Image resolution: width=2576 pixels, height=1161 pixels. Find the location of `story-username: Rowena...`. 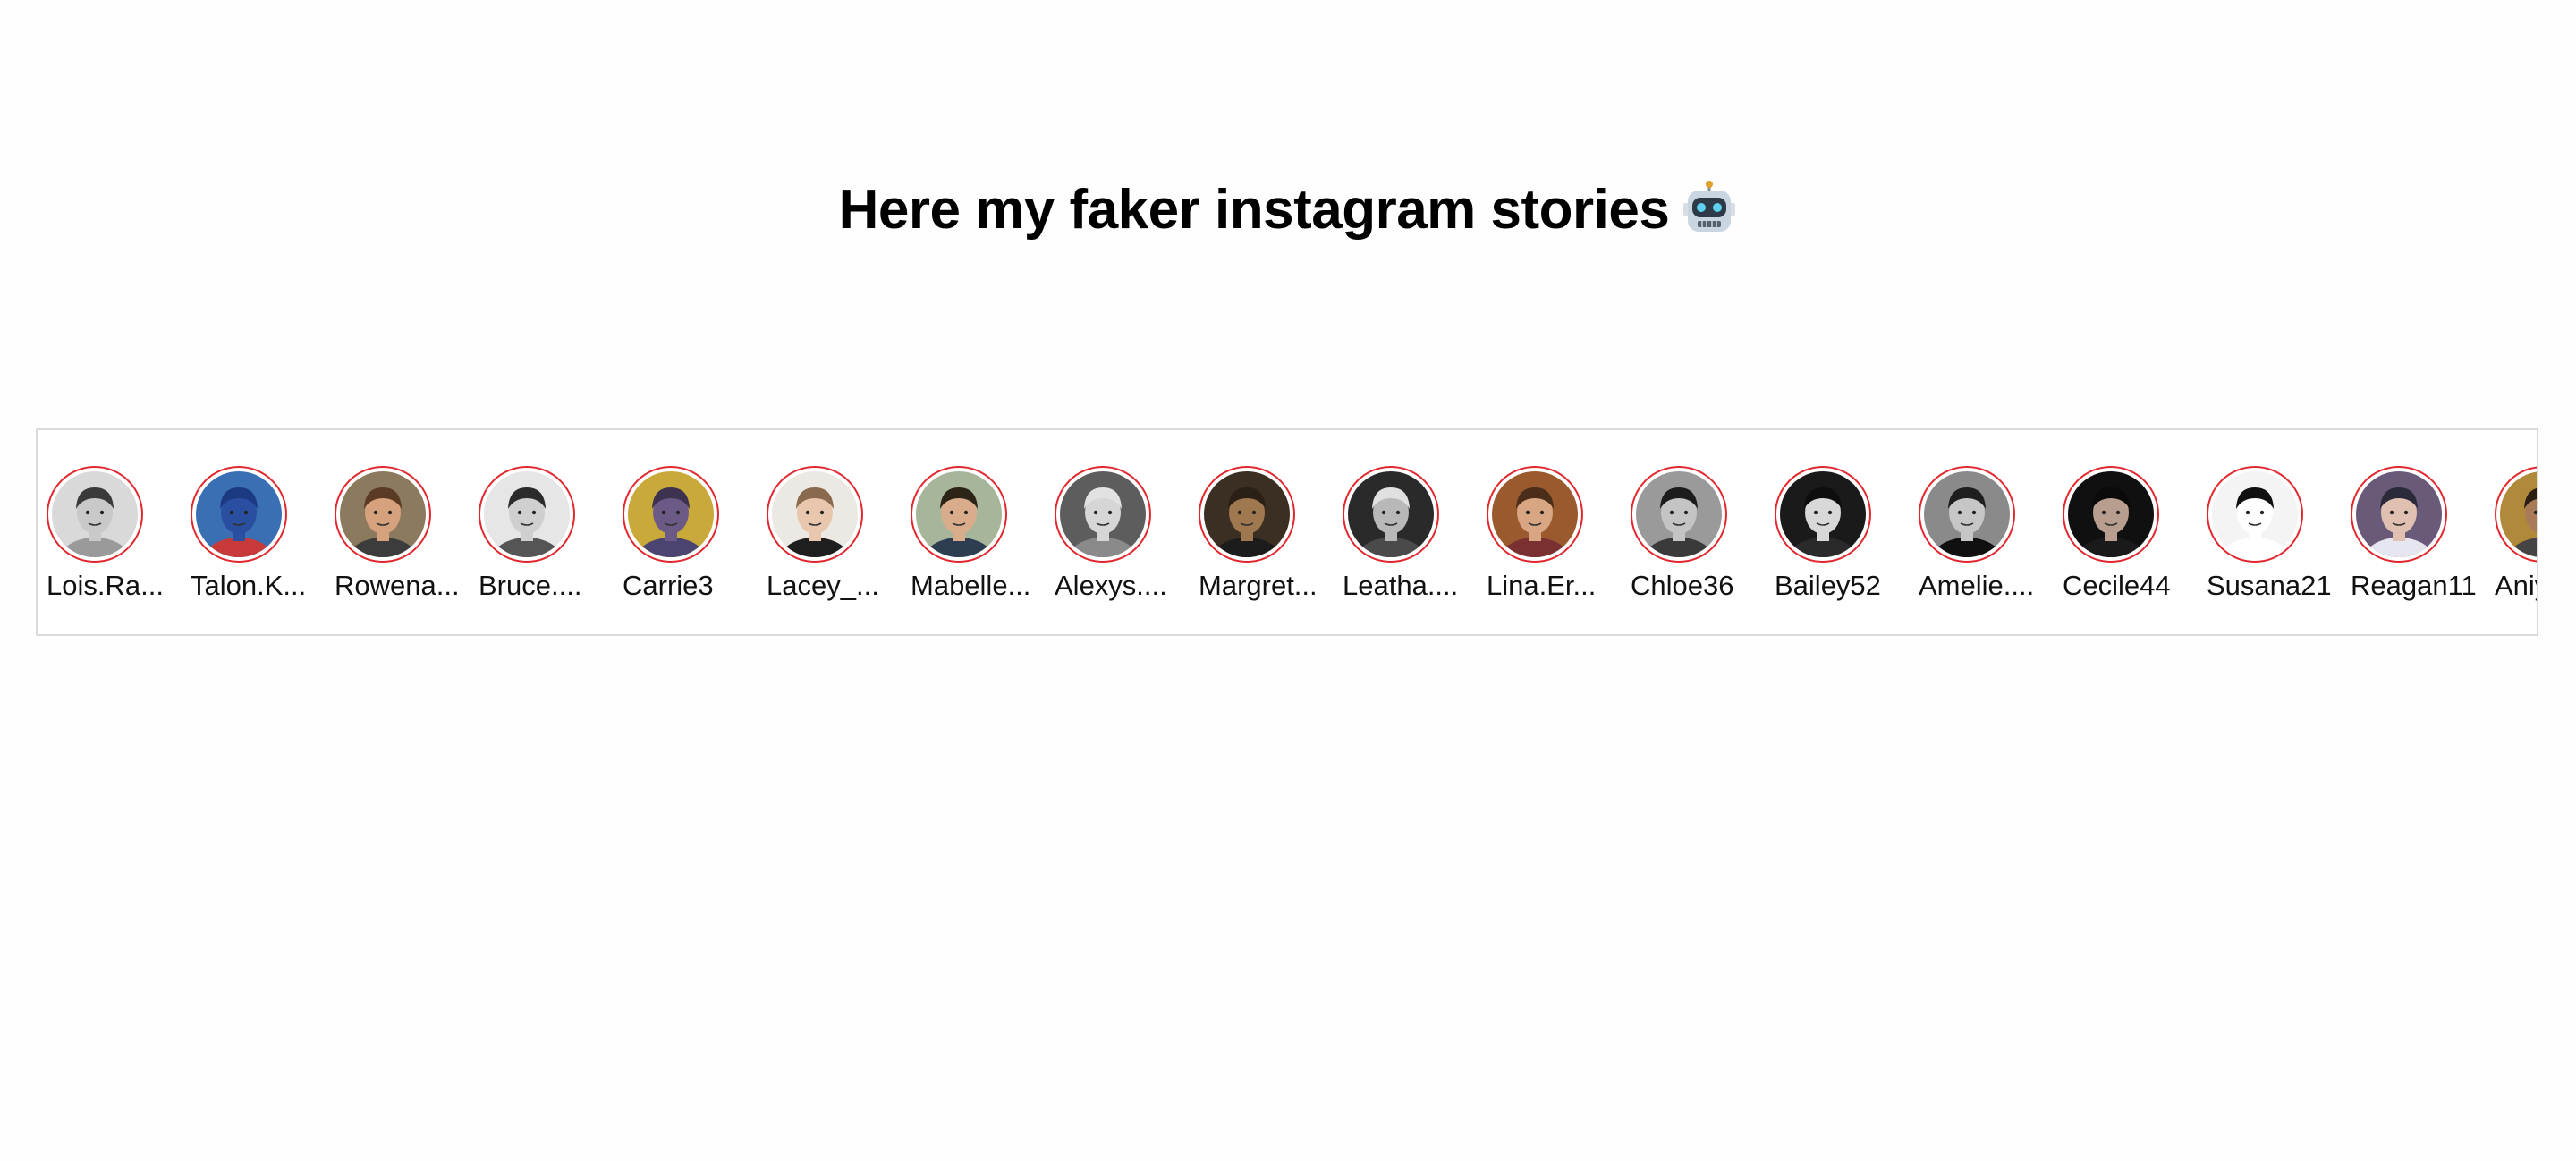

story-username: Rowena... is located at coordinates (397, 585).